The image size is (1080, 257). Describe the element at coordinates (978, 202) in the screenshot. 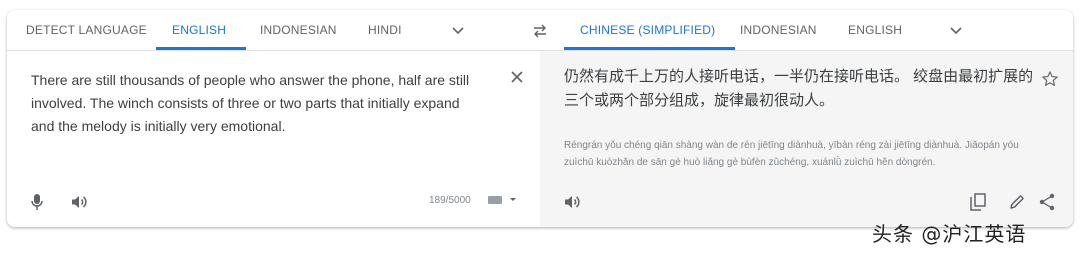

I see `copy-icon` at that location.